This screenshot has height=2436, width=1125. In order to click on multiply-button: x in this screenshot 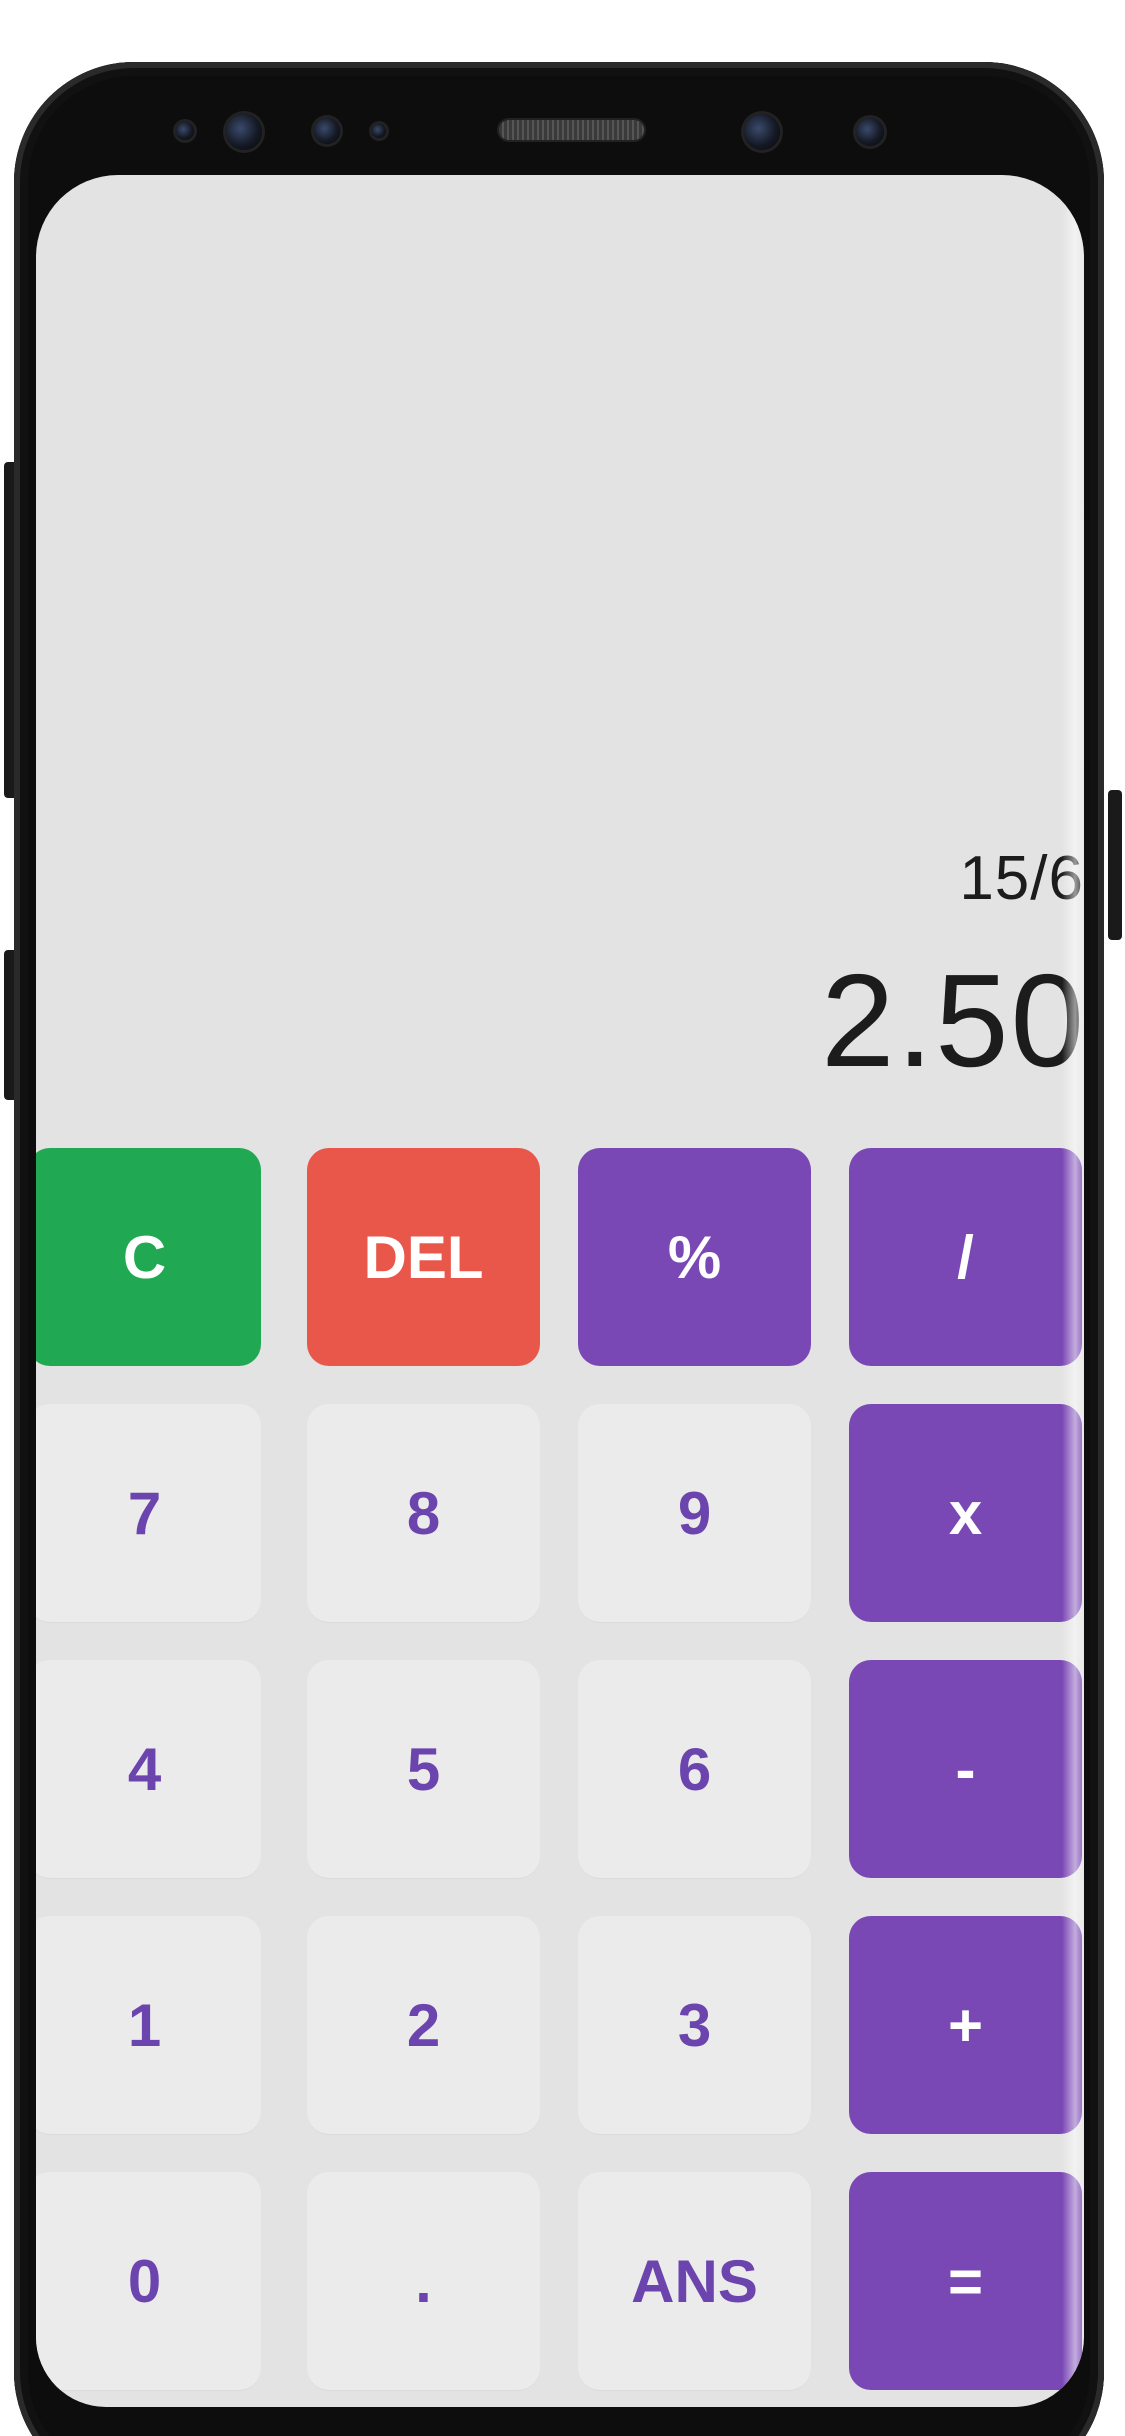, I will do `click(965, 1513)`.